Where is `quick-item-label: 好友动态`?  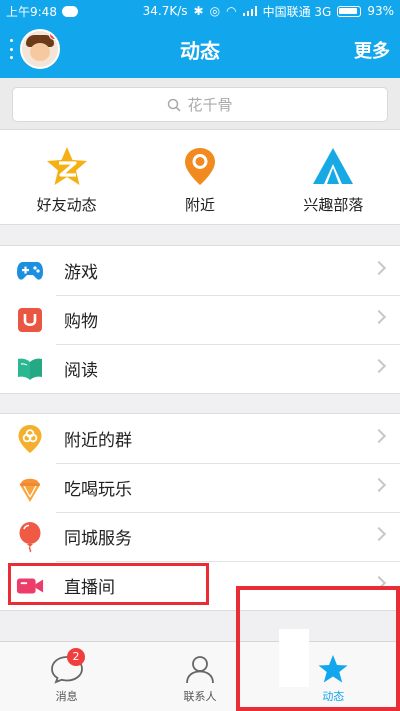 quick-item-label: 好友动态 is located at coordinates (66, 205).